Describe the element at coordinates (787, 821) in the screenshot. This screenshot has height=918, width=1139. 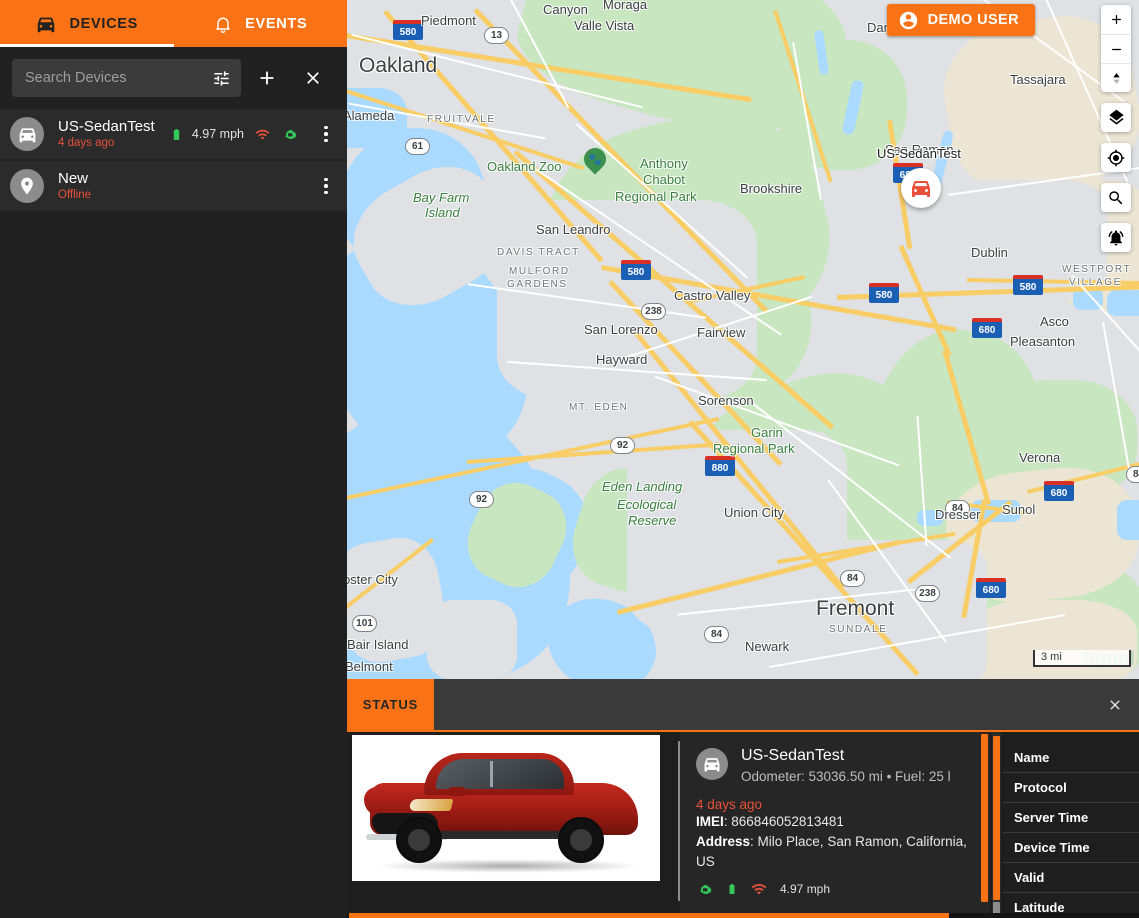
I see `imei-value: 866846052813481` at that location.